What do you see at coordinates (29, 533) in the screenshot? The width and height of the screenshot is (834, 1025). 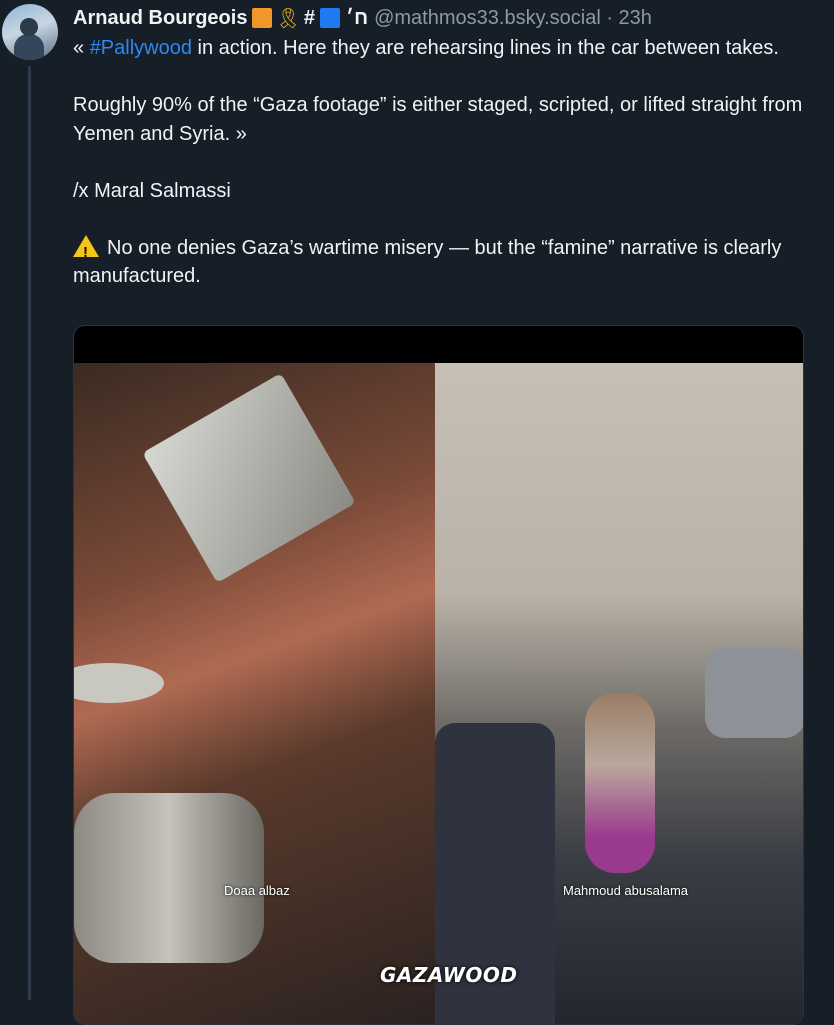 I see `thread-line` at bounding box center [29, 533].